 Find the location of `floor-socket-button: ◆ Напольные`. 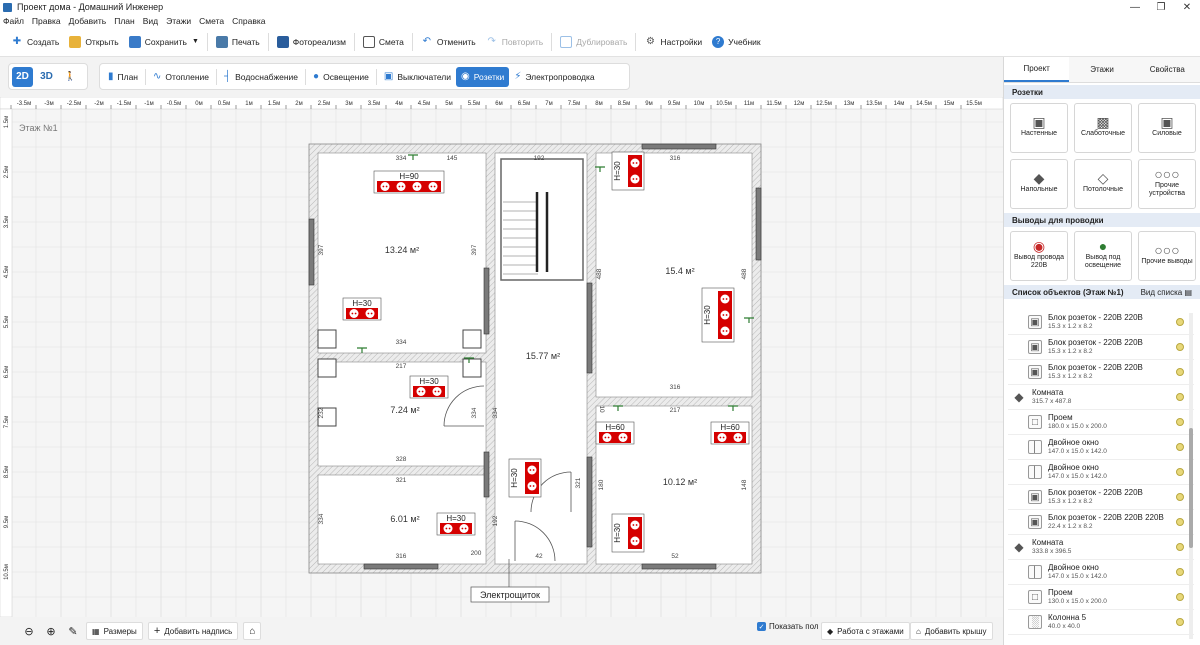

floor-socket-button: ◆ Напольные is located at coordinates (1039, 184).